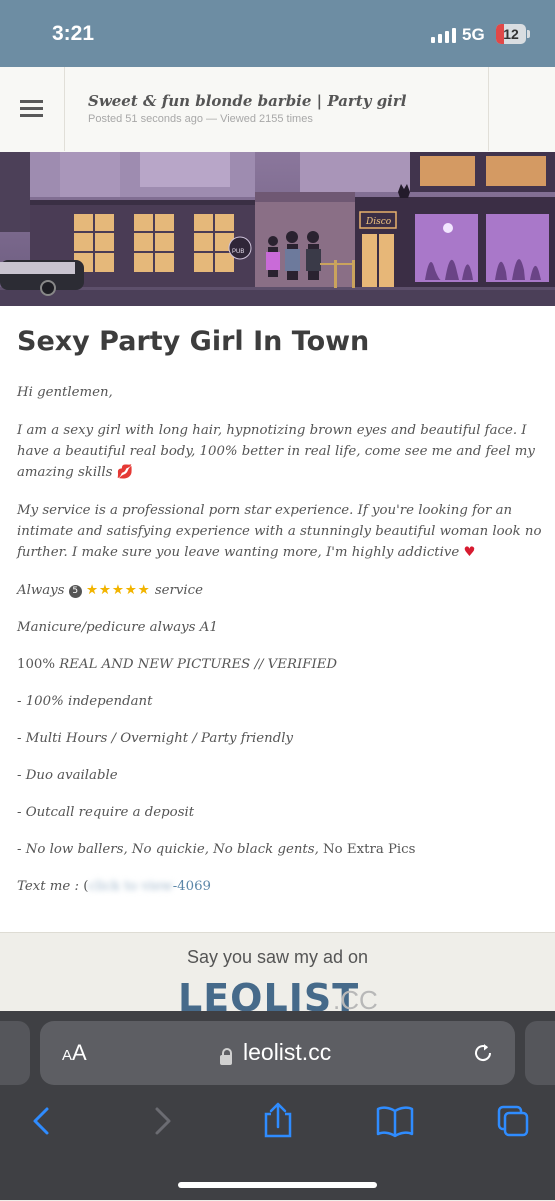 The image size is (555, 1201). What do you see at coordinates (277, 1185) in the screenshot?
I see `home-indicator` at bounding box center [277, 1185].